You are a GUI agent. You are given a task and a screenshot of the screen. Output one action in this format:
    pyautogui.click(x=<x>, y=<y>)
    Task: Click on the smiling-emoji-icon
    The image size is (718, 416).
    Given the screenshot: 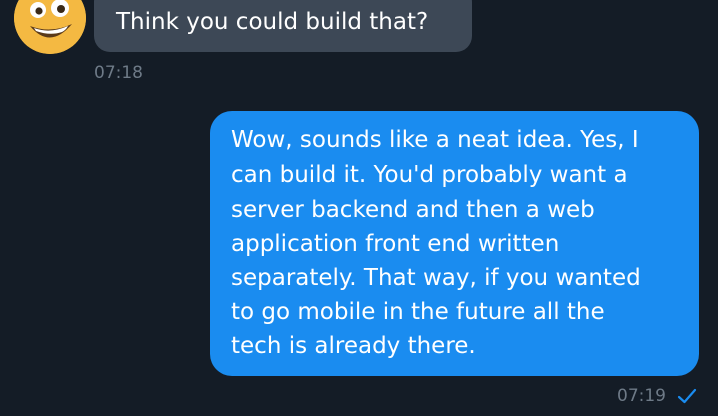 What is the action you would take?
    pyautogui.click(x=50, y=27)
    